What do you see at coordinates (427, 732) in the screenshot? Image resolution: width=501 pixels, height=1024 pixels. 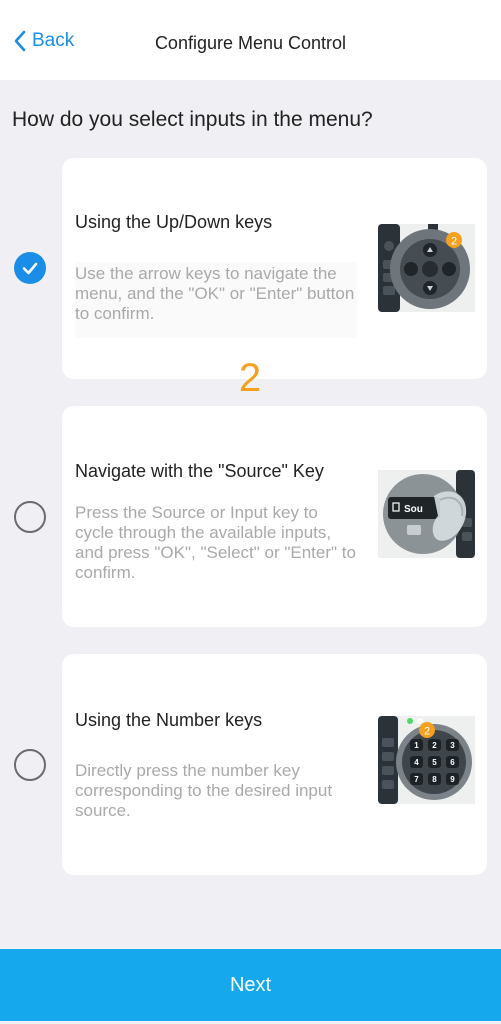 I see `option-3-badge: 2` at bounding box center [427, 732].